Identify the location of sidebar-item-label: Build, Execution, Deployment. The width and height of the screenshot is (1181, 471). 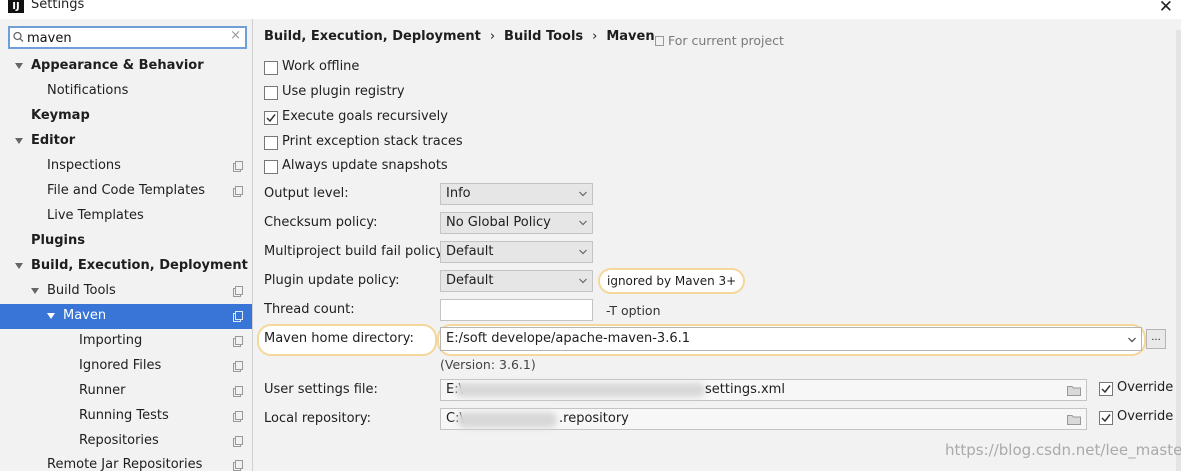
(139, 265).